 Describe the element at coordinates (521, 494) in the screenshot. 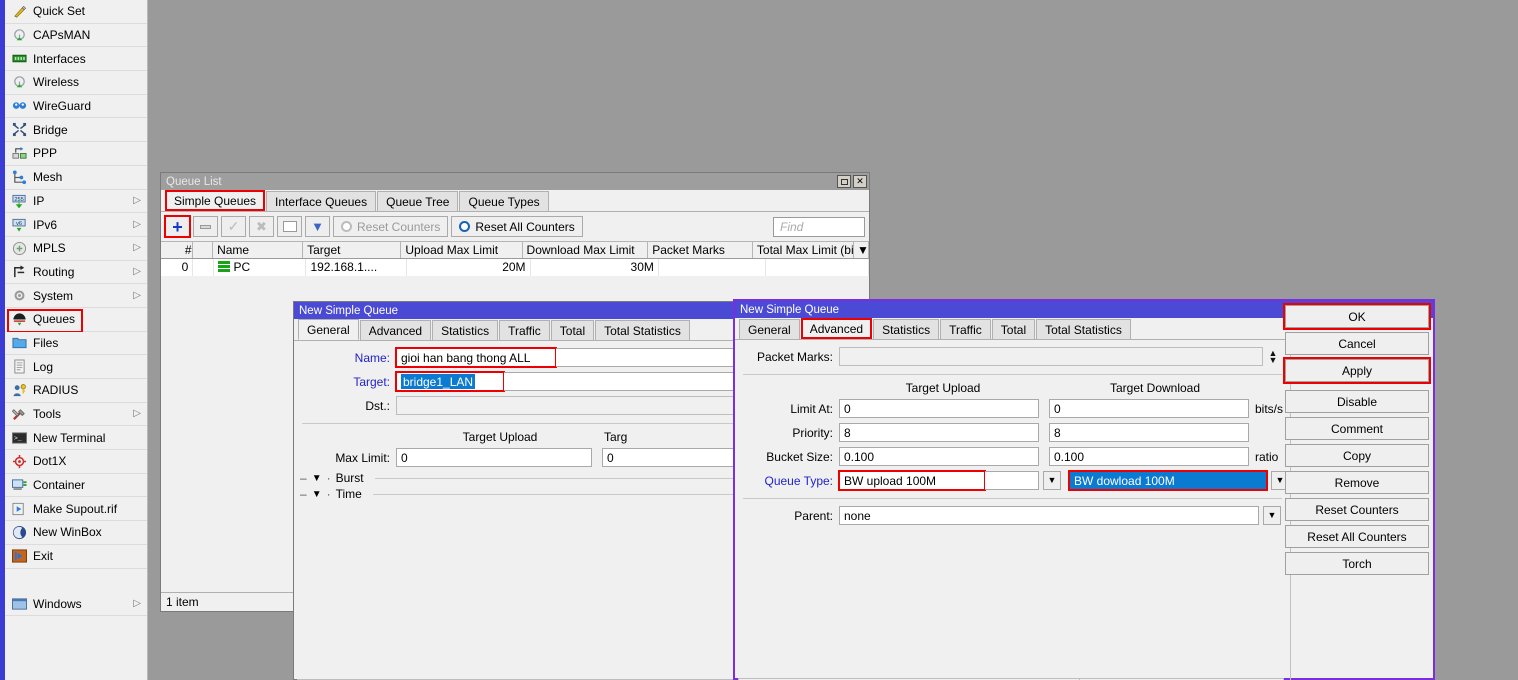

I see `time-section-toggle: – ▼ · Time` at that location.